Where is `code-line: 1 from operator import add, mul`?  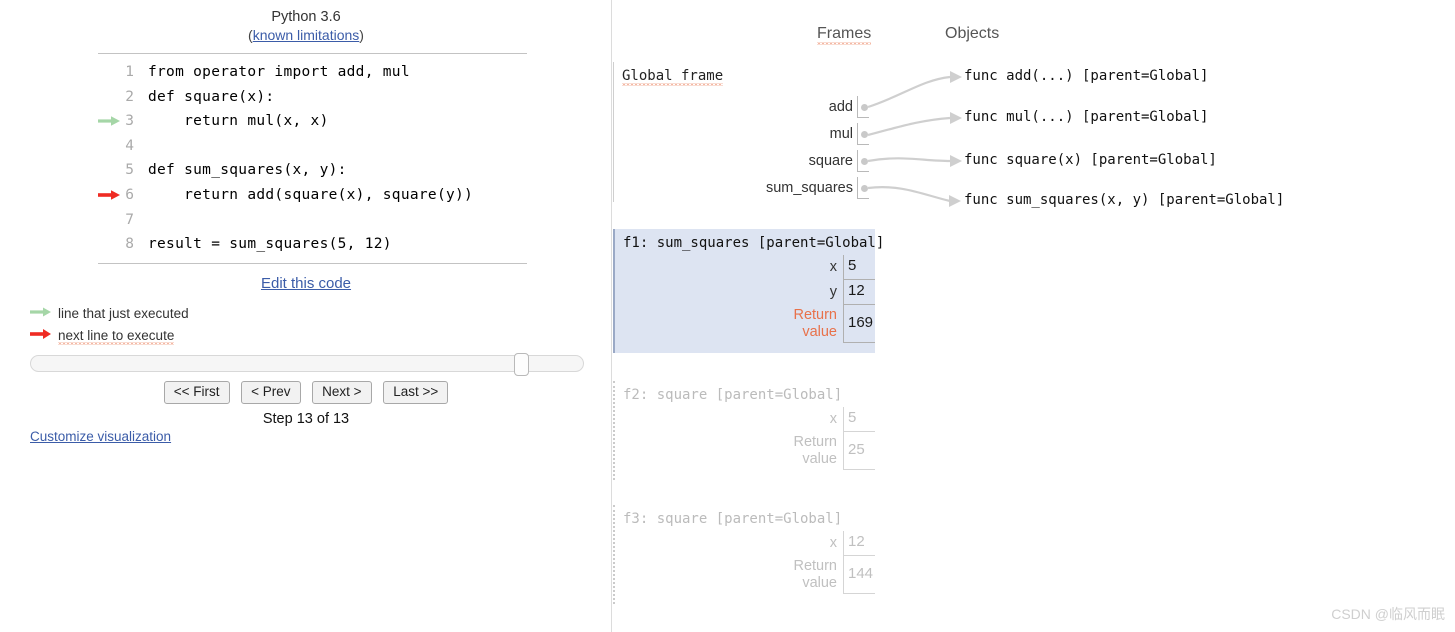 code-line: 1 from operator import add, mul is located at coordinates (312, 72).